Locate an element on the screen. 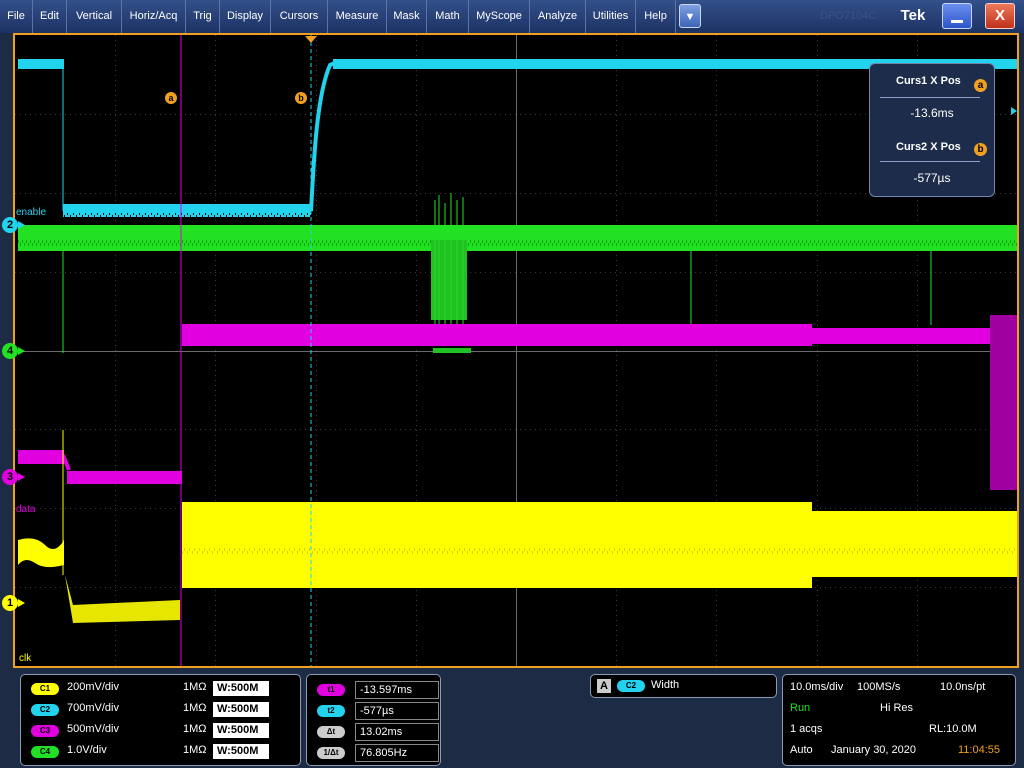 Image resolution: width=1024 pixels, height=768 pixels. inv-delta-t-value: 76.805Hz is located at coordinates (397, 753).